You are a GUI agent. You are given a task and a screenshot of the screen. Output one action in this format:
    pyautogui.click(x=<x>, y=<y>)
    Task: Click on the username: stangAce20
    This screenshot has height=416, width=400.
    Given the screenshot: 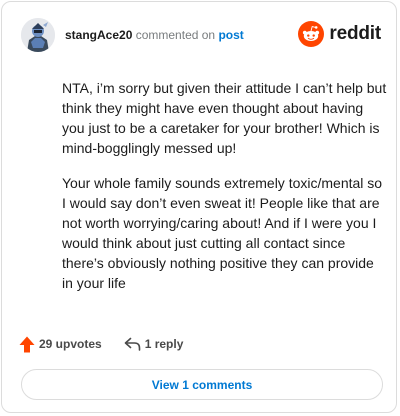 What is the action you would take?
    pyautogui.click(x=98, y=35)
    